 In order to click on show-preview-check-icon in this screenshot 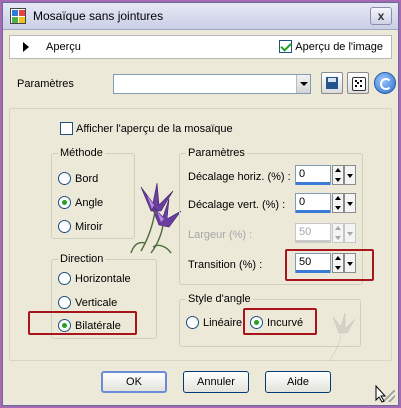, I will do `click(286, 46)`.